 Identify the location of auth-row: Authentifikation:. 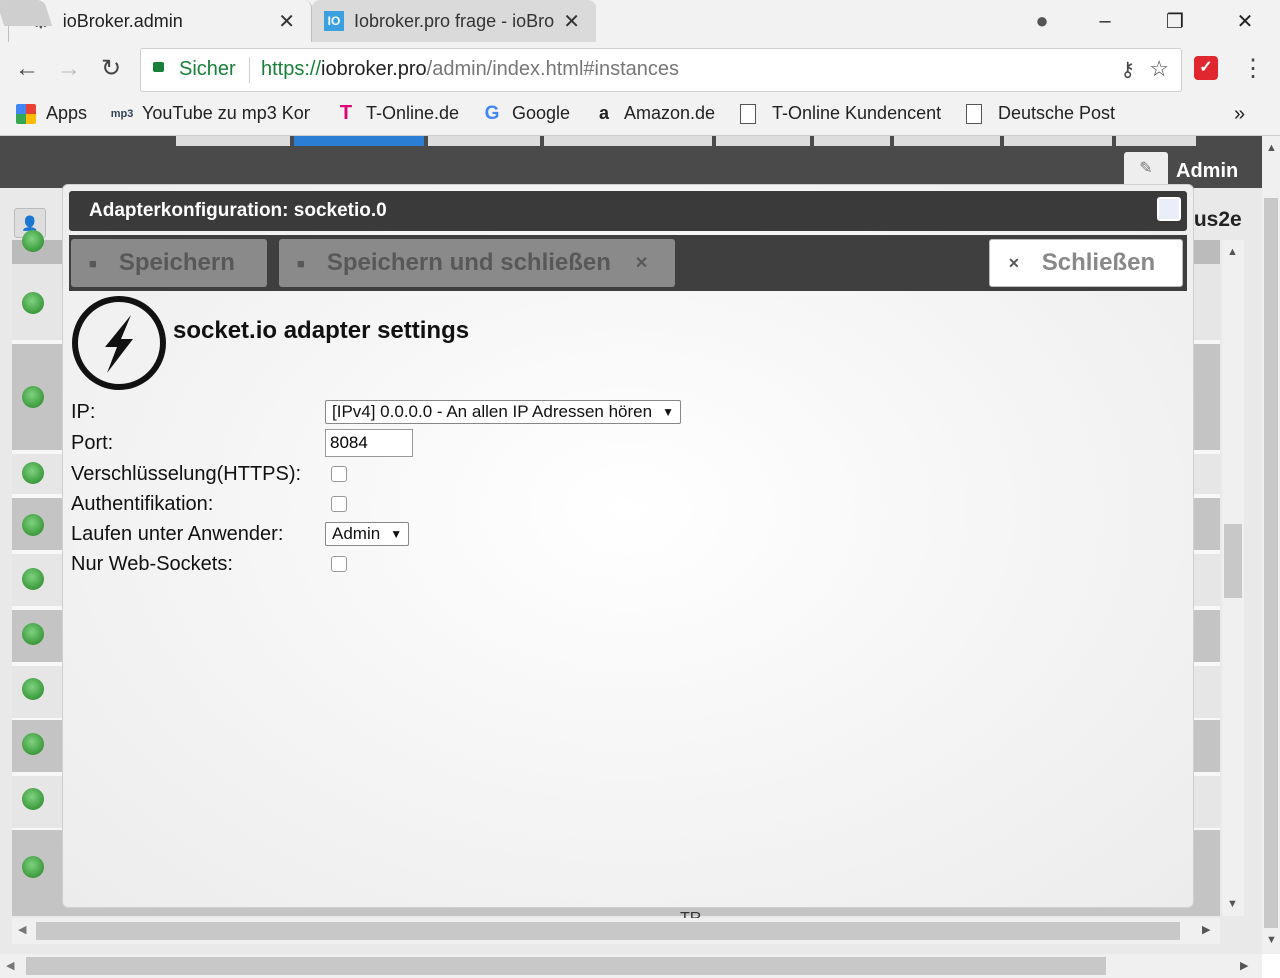
(421, 504).